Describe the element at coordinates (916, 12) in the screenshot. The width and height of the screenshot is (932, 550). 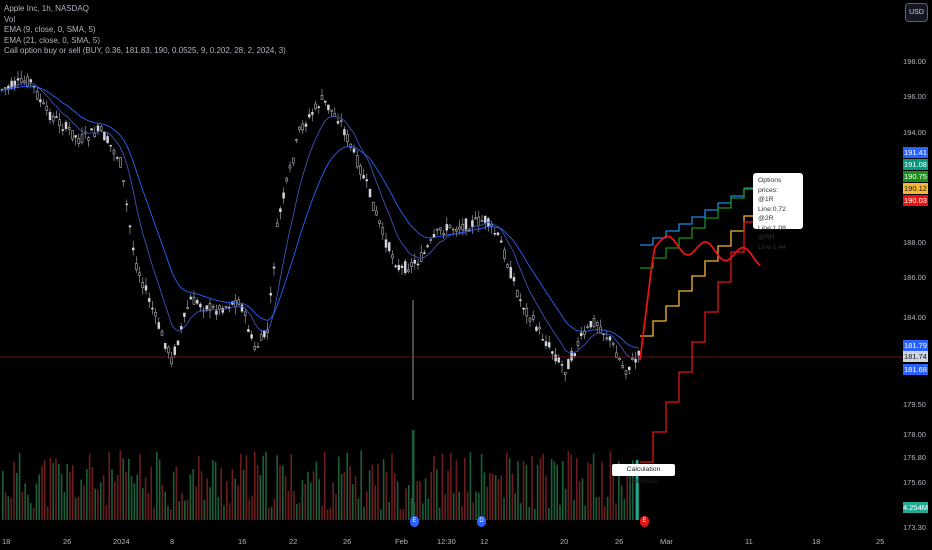
I see `currency-button: USD` at that location.